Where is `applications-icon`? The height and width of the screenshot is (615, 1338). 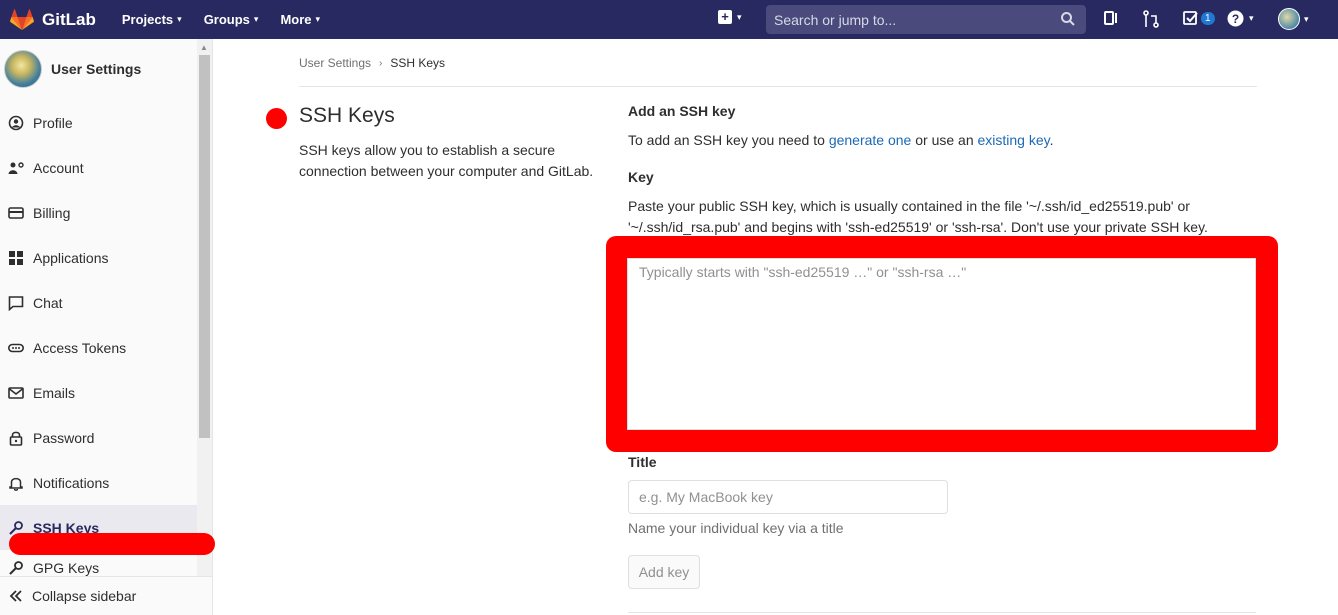 applications-icon is located at coordinates (16, 258).